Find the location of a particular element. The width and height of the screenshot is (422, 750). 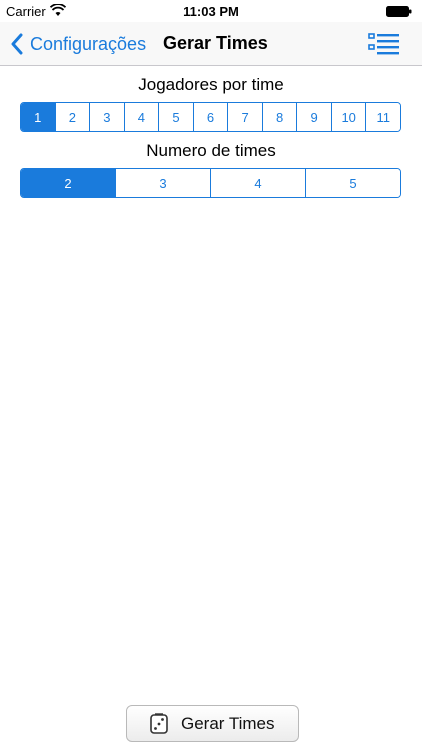

number-of-teams-segment-3: 3 is located at coordinates (162, 183).